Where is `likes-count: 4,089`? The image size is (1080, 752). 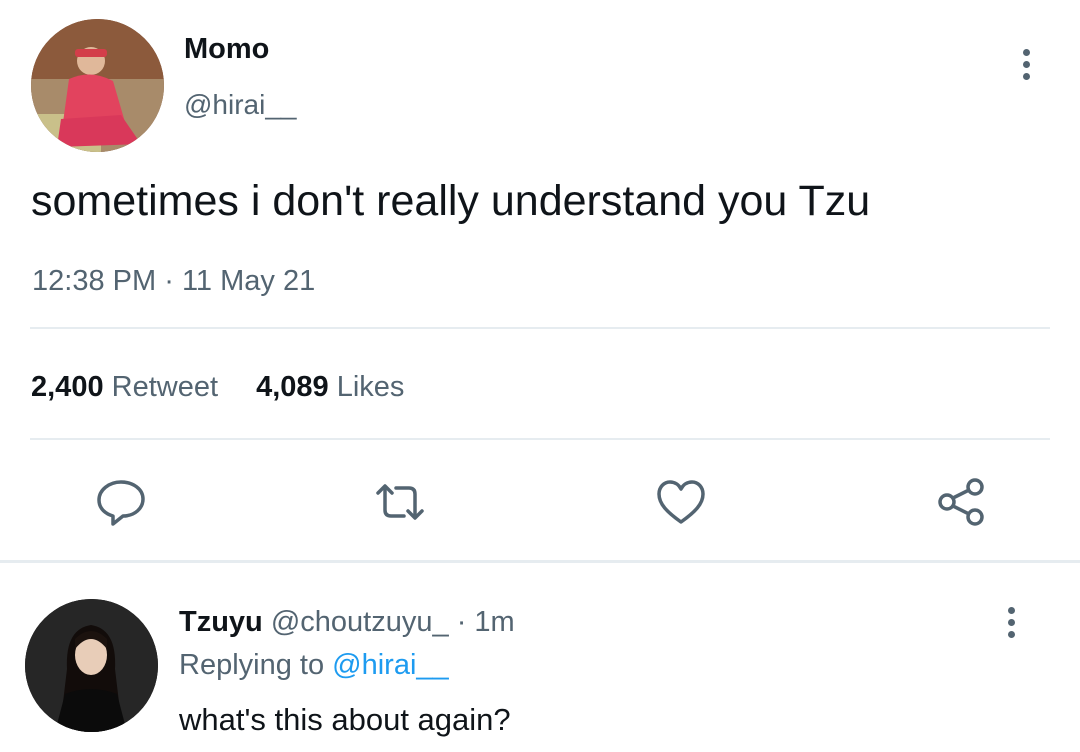
likes-count: 4,089 is located at coordinates (292, 387).